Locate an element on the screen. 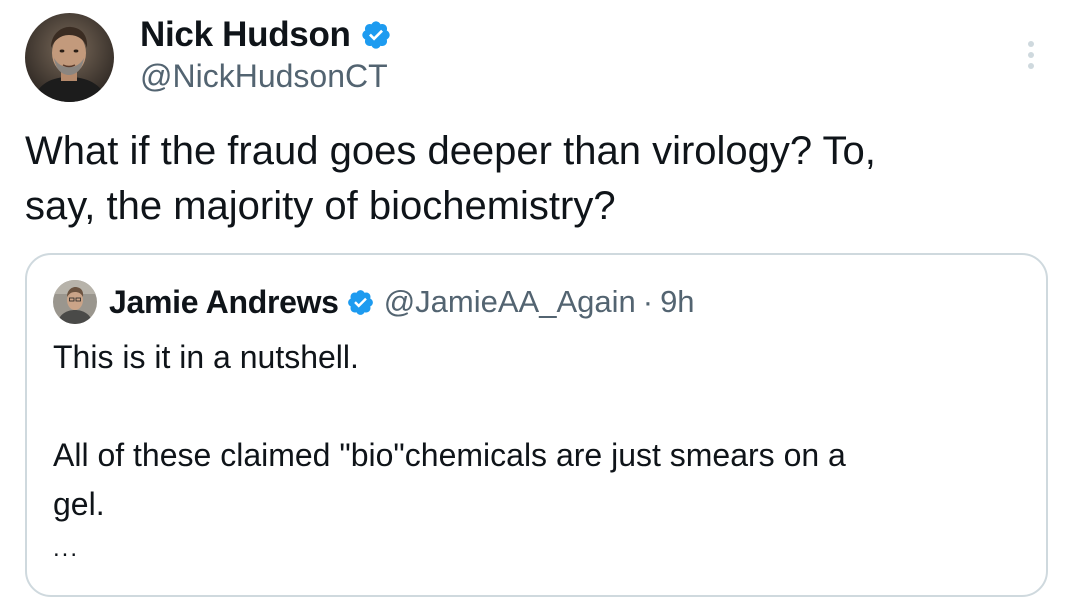 This screenshot has width=1072, height=601. tweet-header: Nick Hudson @NickHudsonCT is located at coordinates (540, 59).